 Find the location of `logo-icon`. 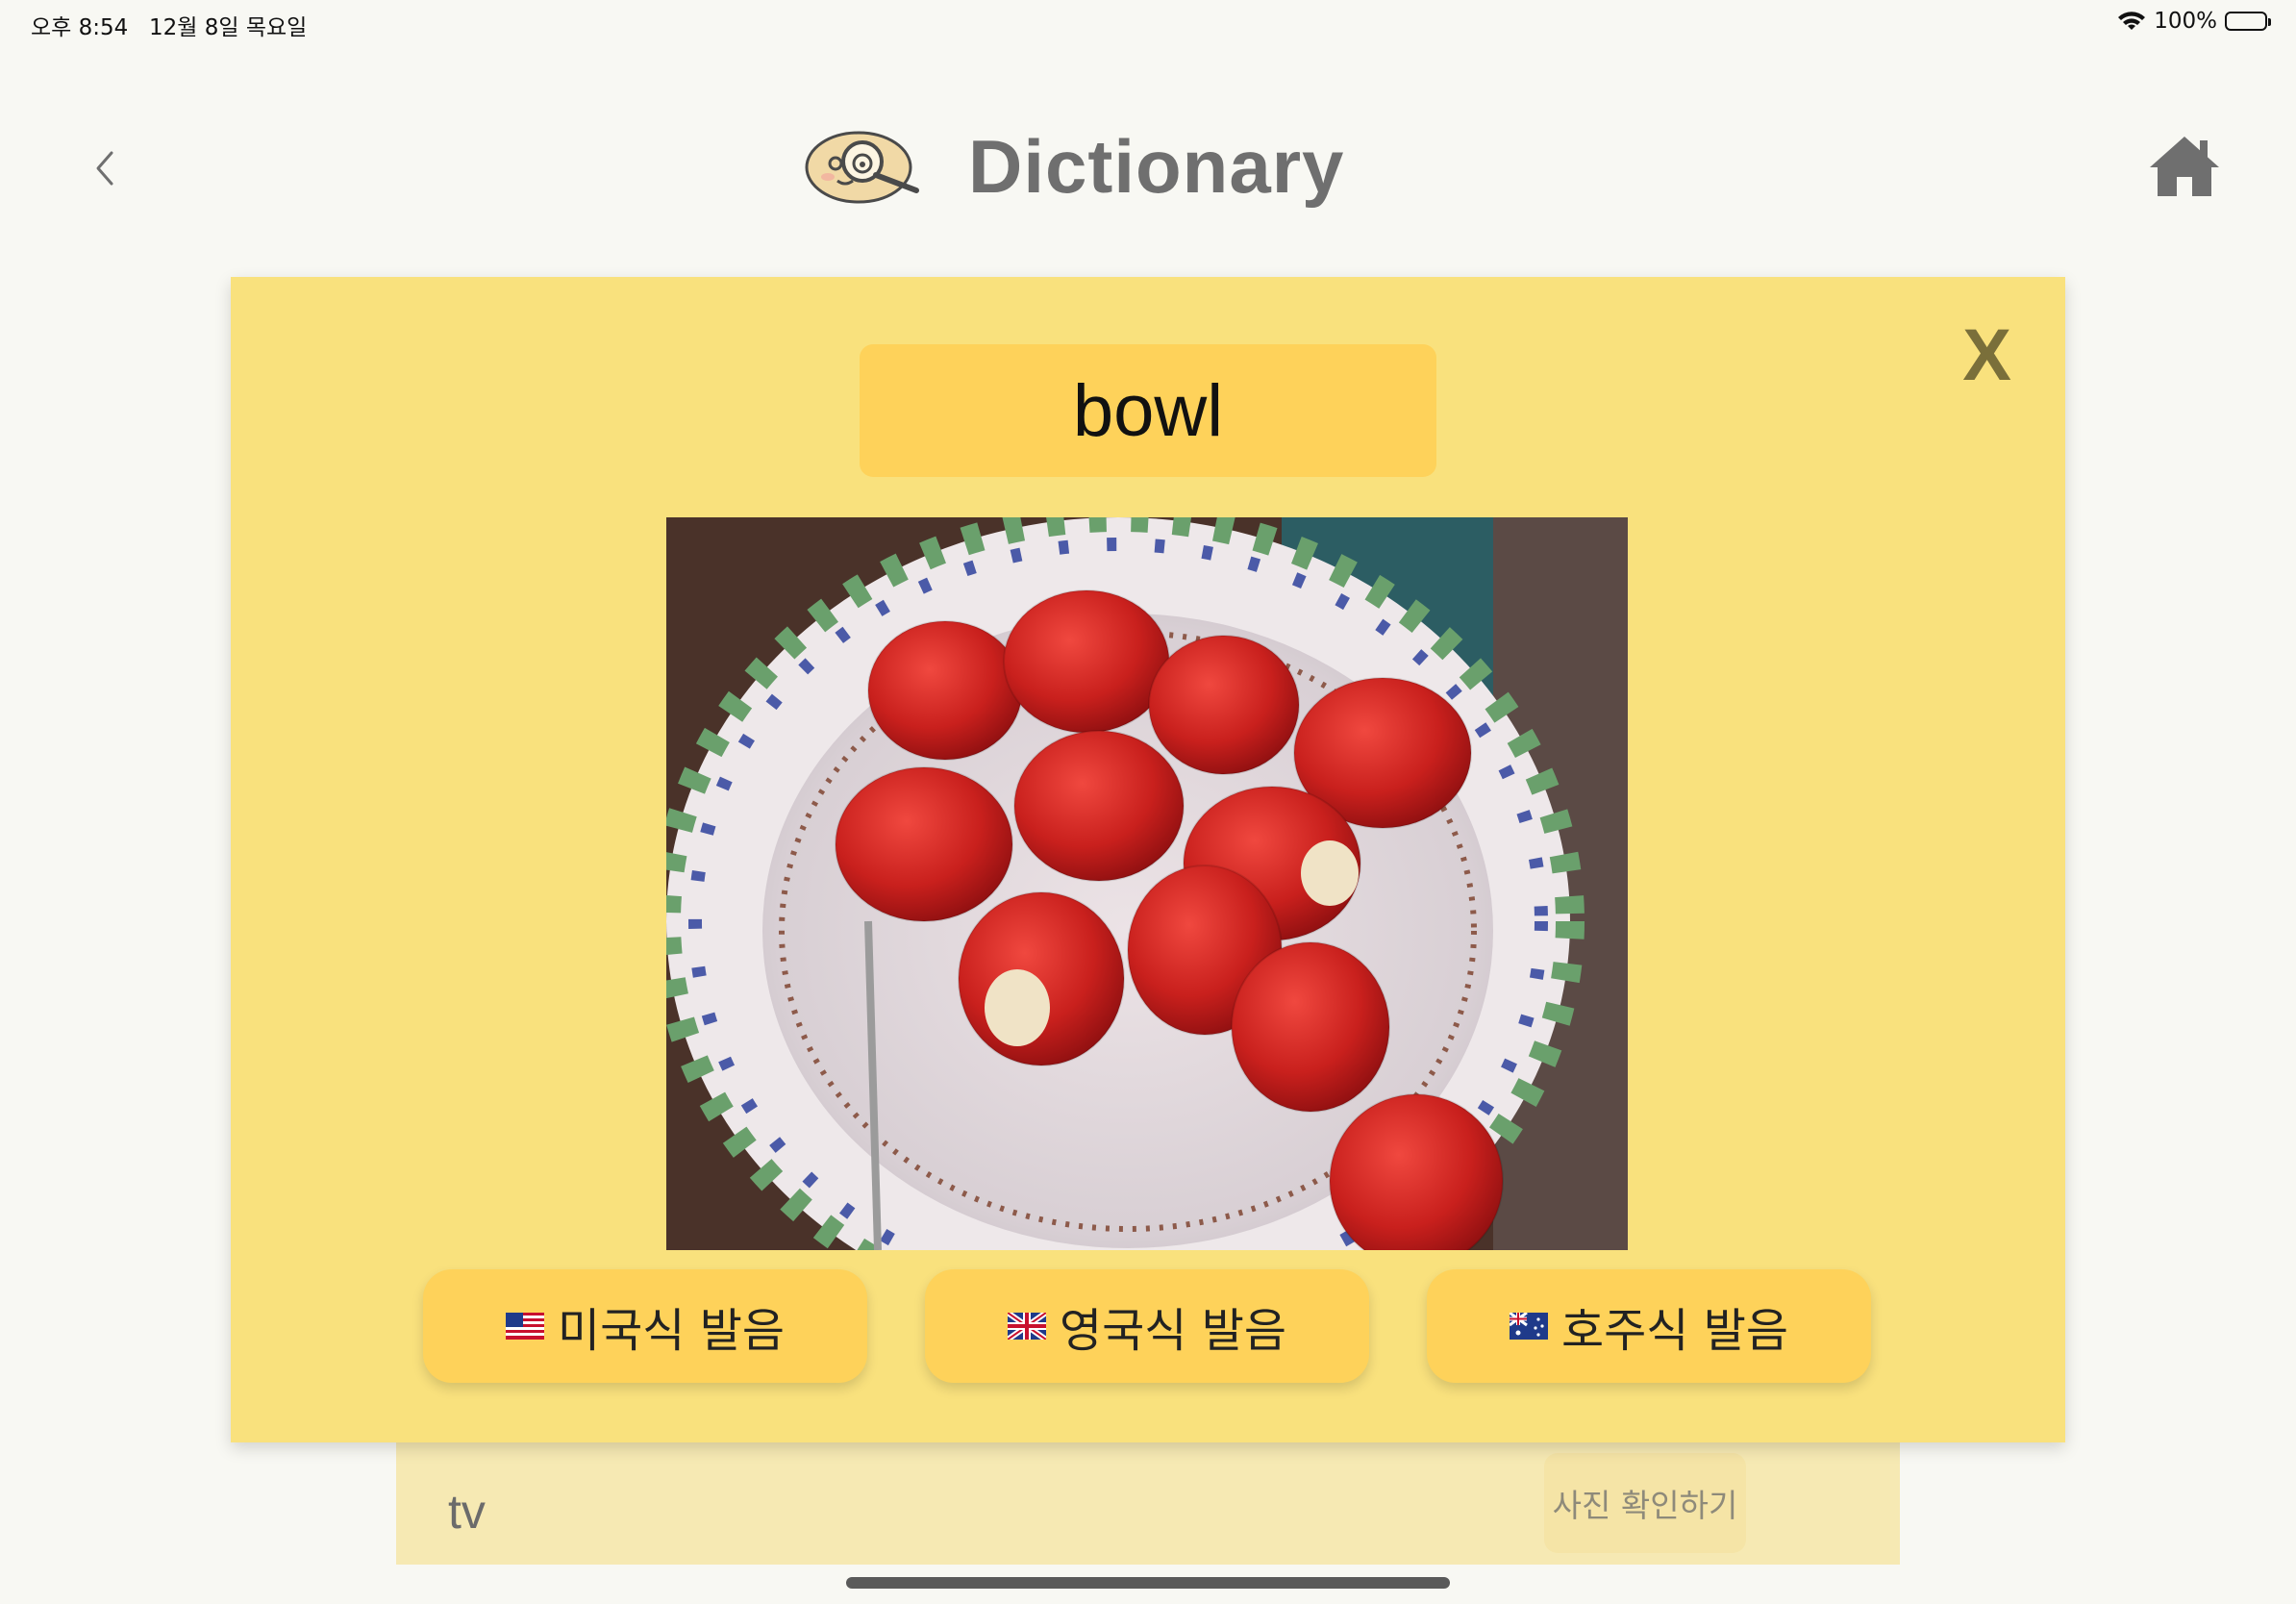

logo-icon is located at coordinates (862, 167).